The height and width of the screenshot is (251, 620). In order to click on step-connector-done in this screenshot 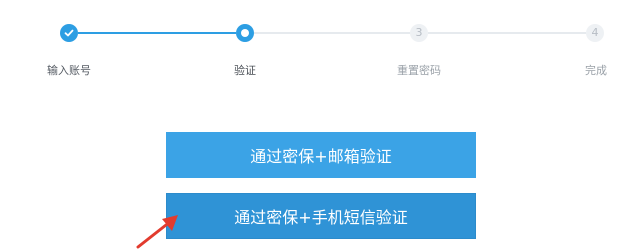, I will do `click(157, 33)`.